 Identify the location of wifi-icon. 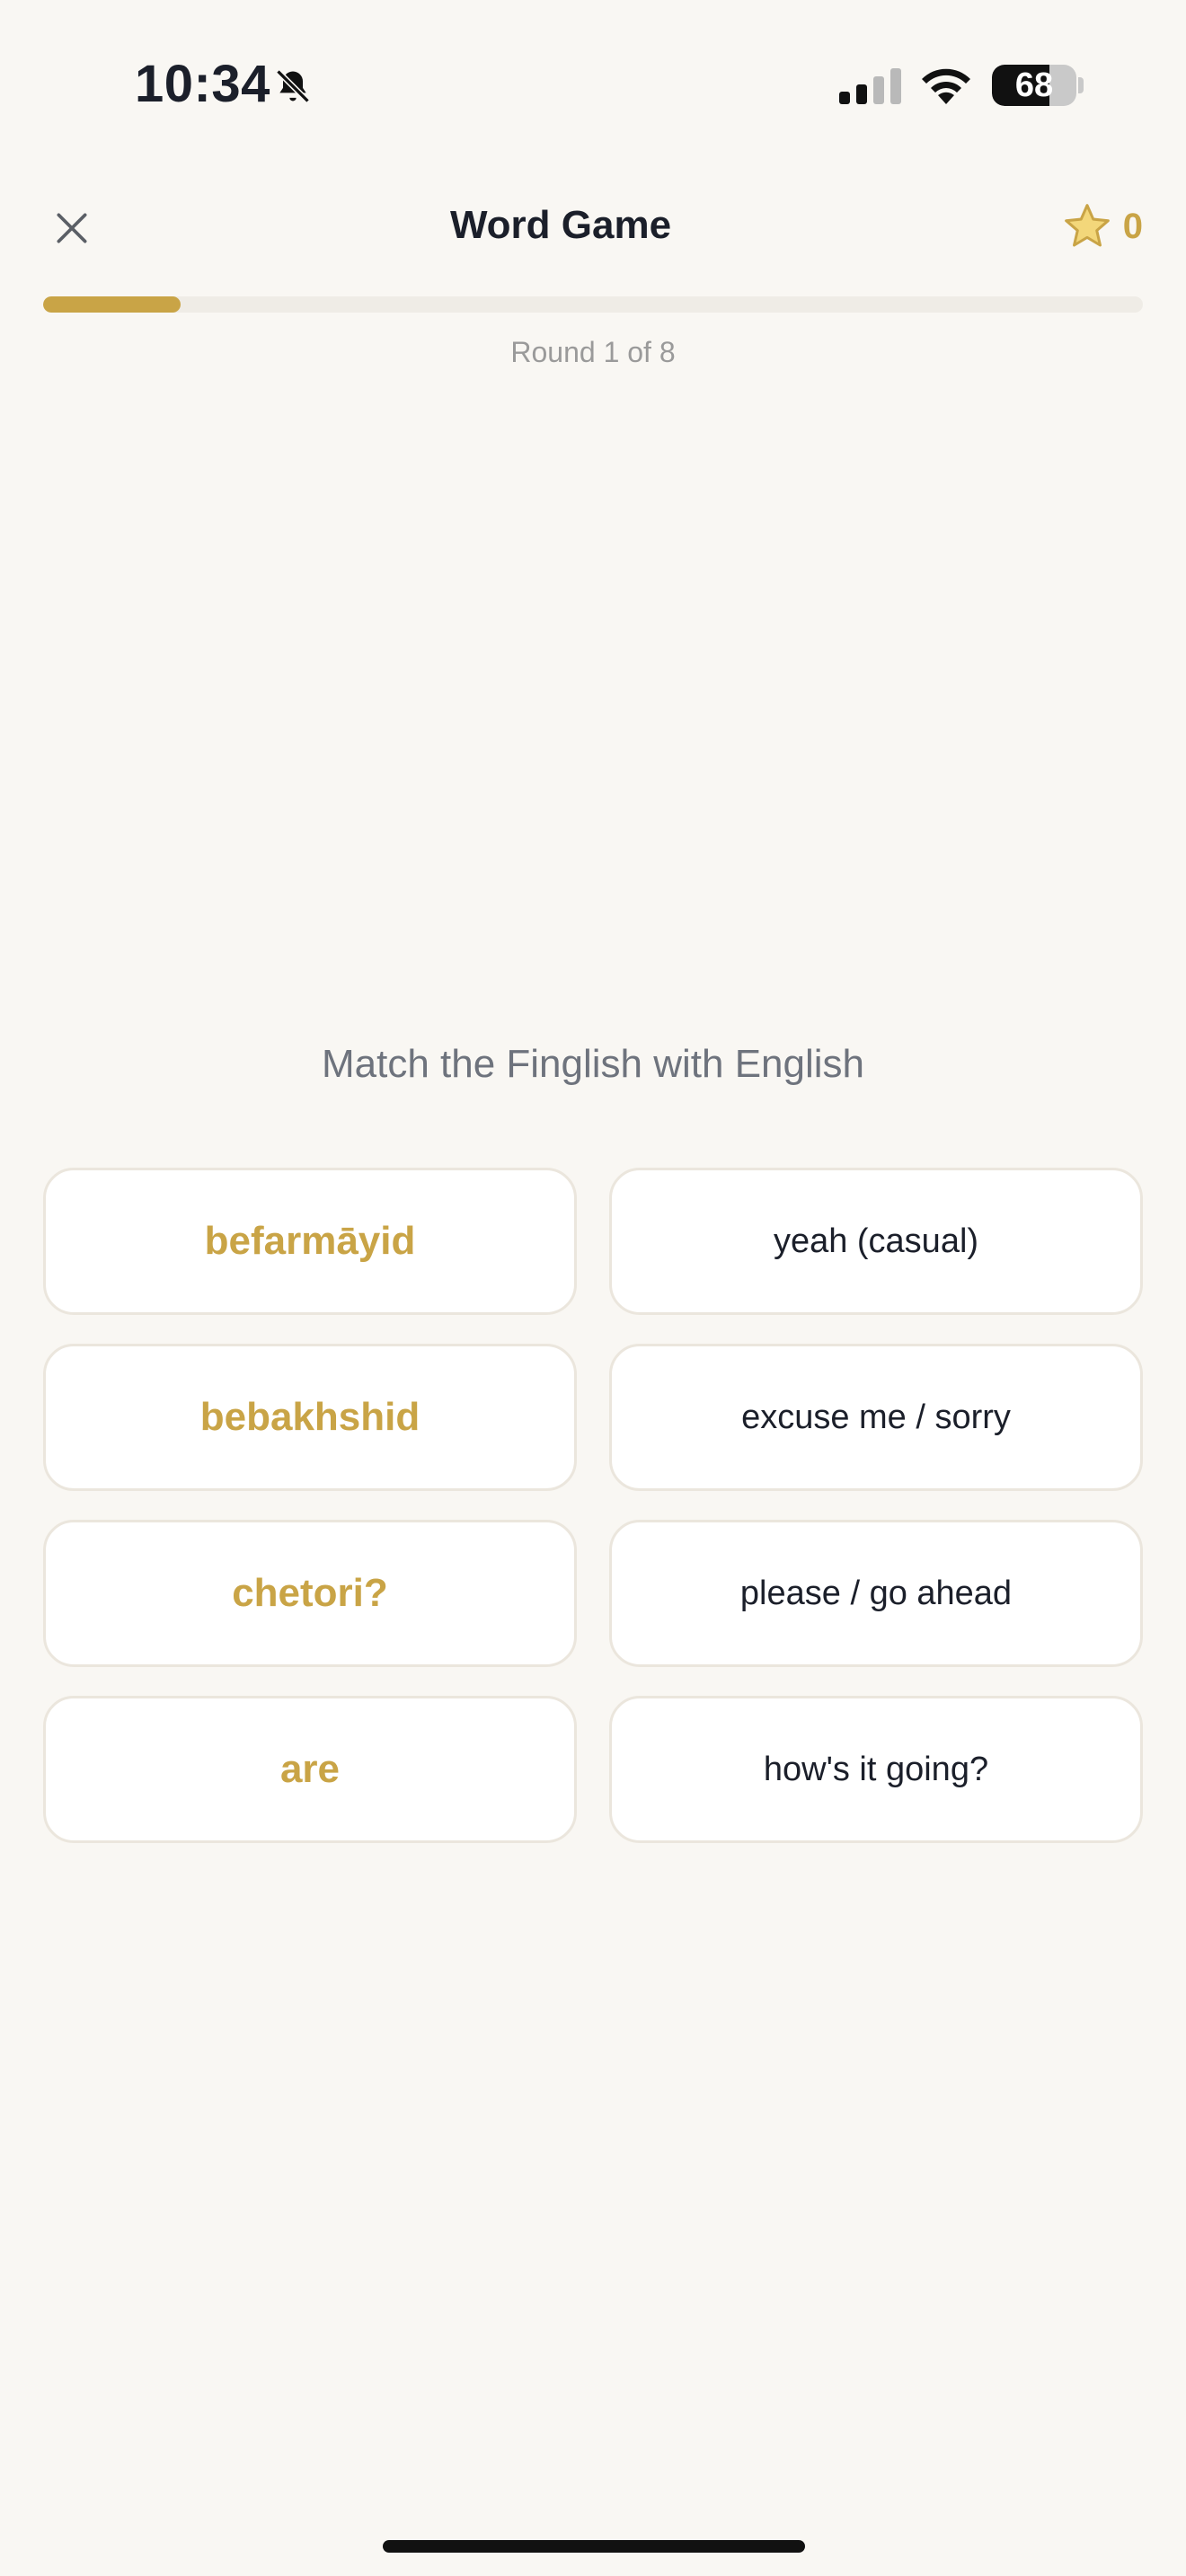
(946, 86).